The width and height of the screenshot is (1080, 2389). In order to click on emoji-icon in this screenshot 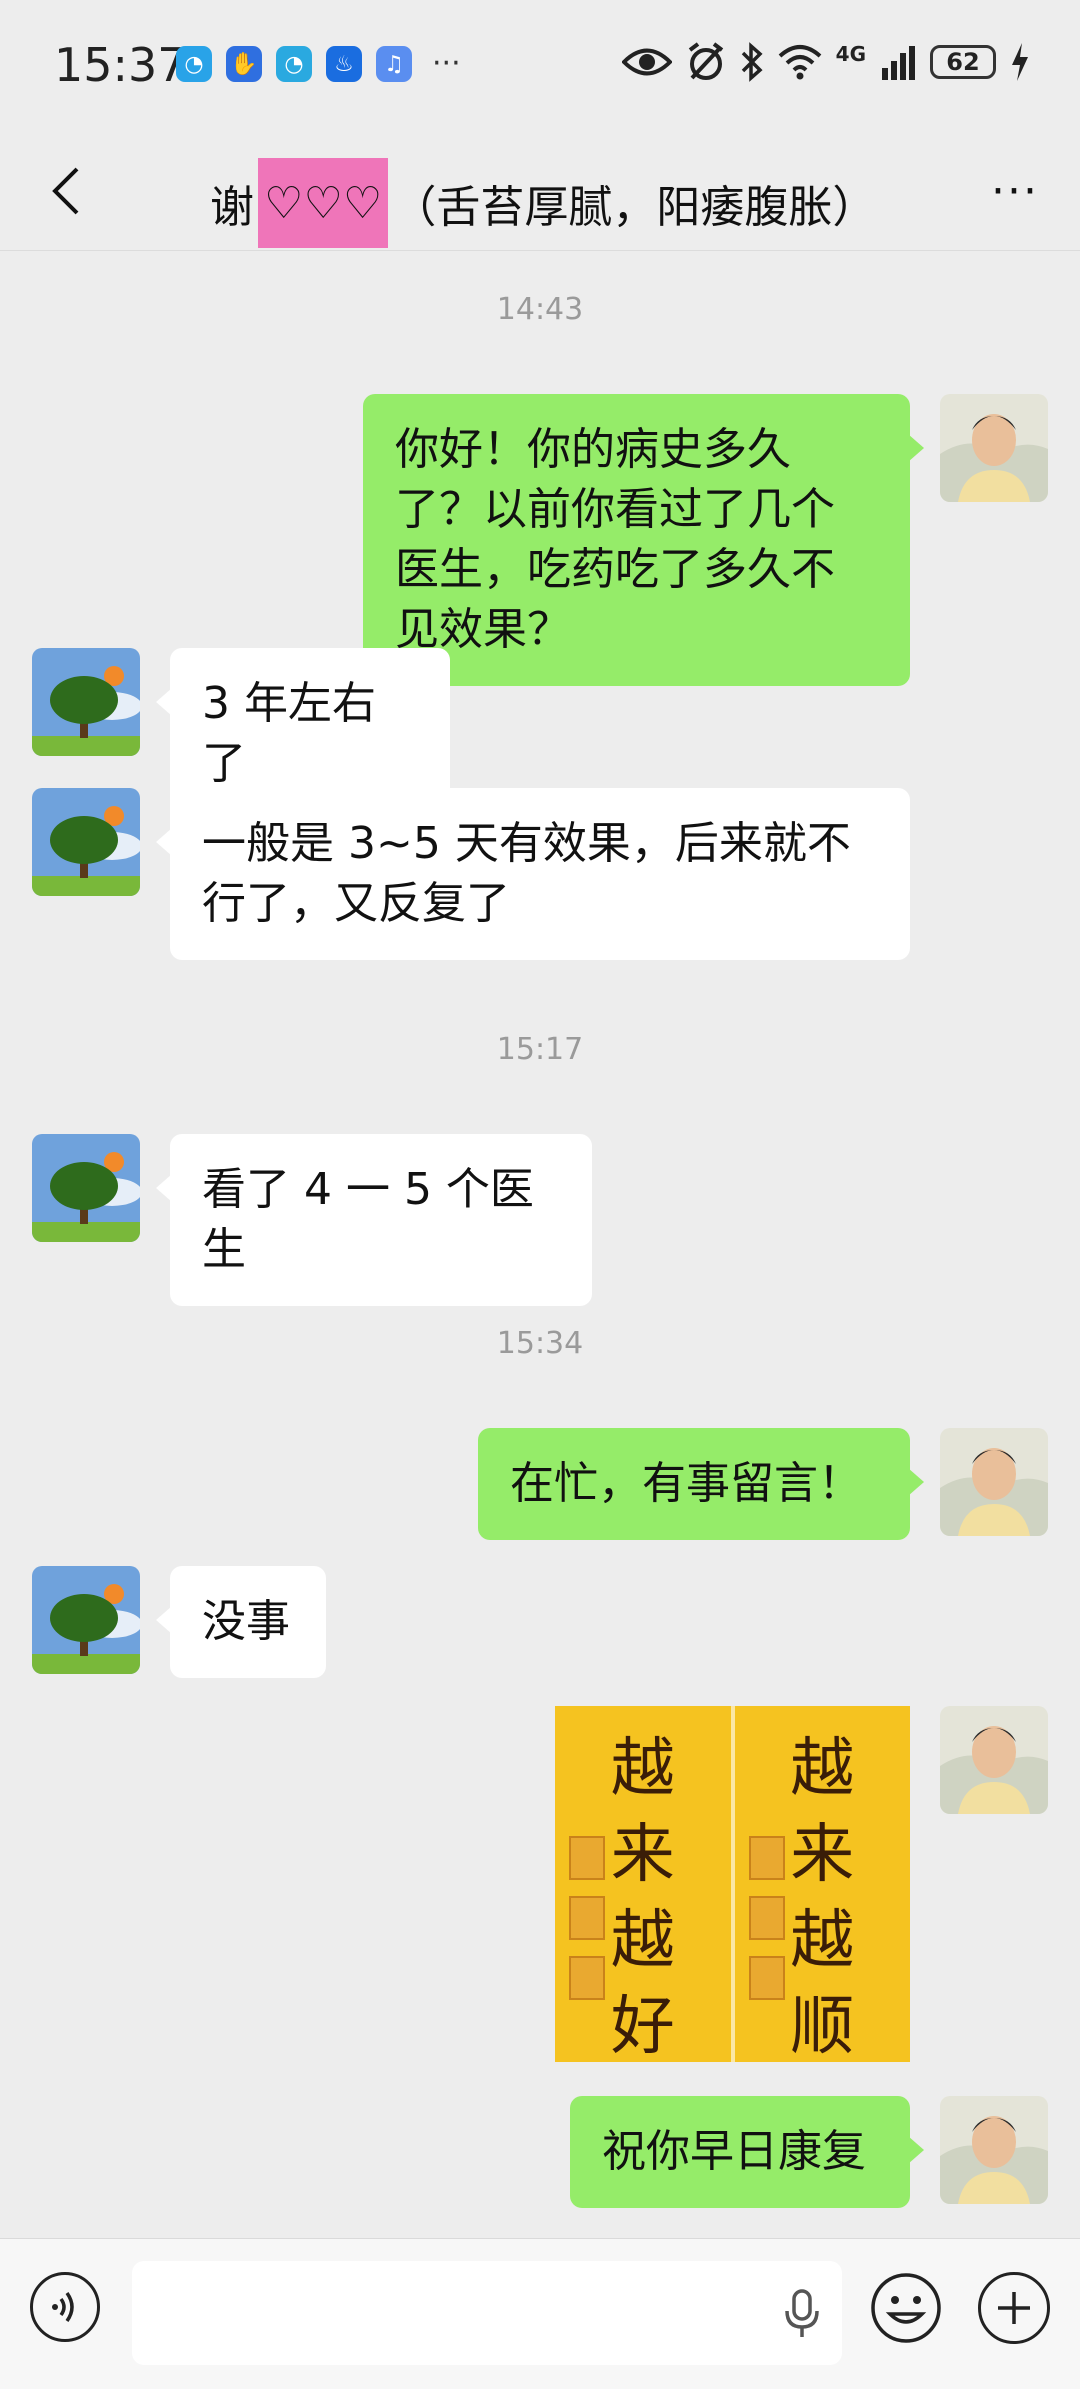, I will do `click(906, 2308)`.